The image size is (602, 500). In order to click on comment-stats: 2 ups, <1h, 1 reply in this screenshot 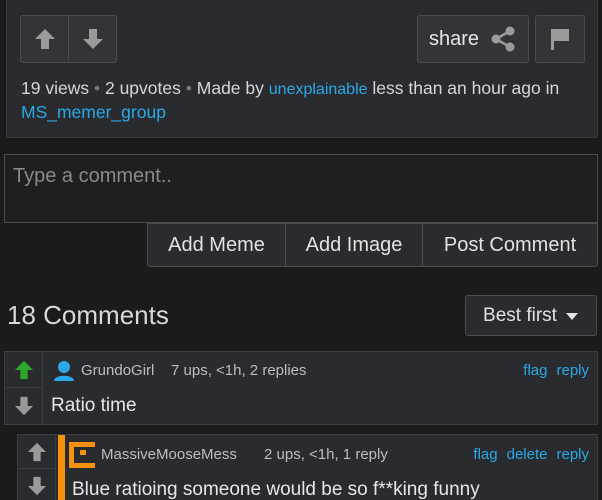, I will do `click(326, 454)`.